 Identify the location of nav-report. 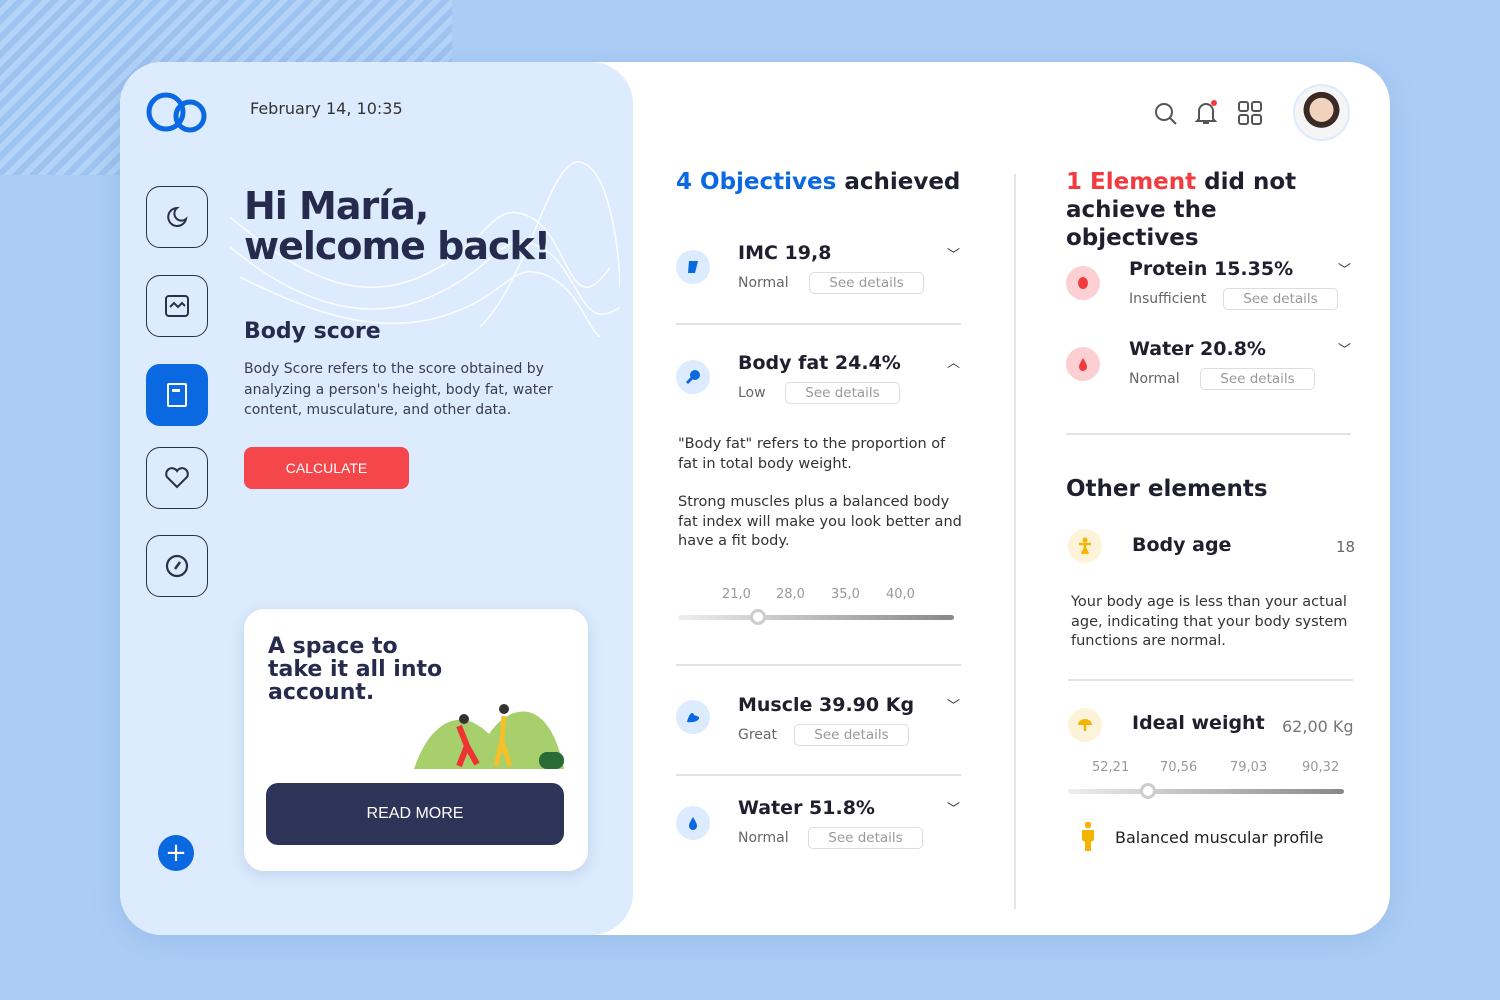
(177, 395).